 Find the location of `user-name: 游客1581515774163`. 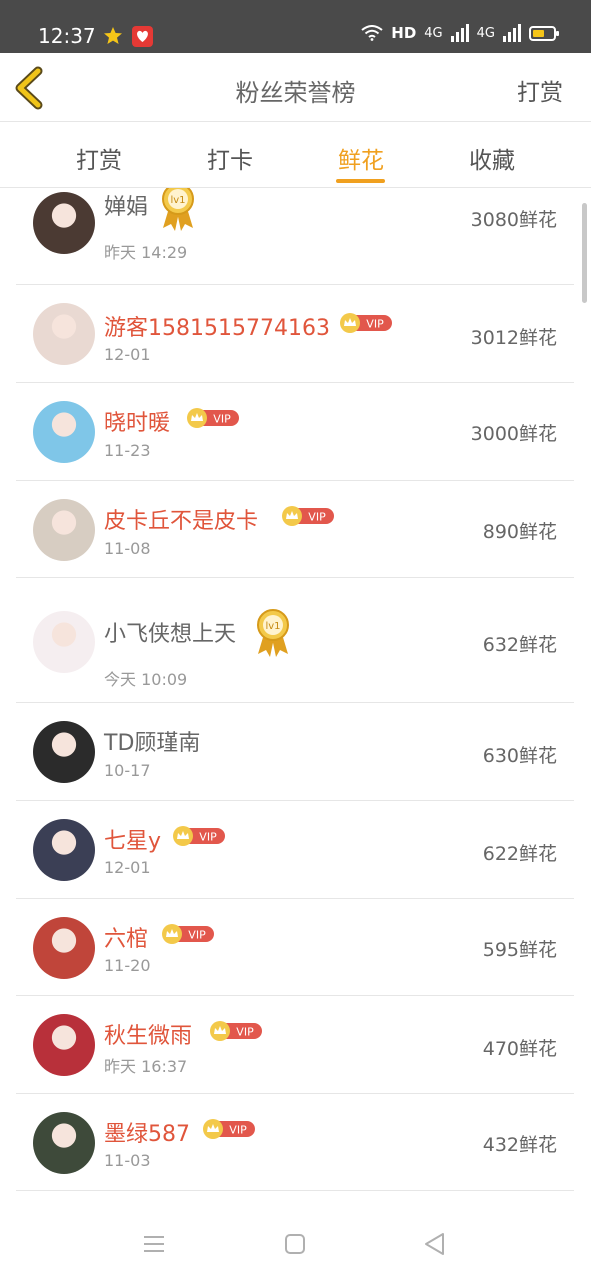

user-name: 游客1581515774163 is located at coordinates (217, 328).